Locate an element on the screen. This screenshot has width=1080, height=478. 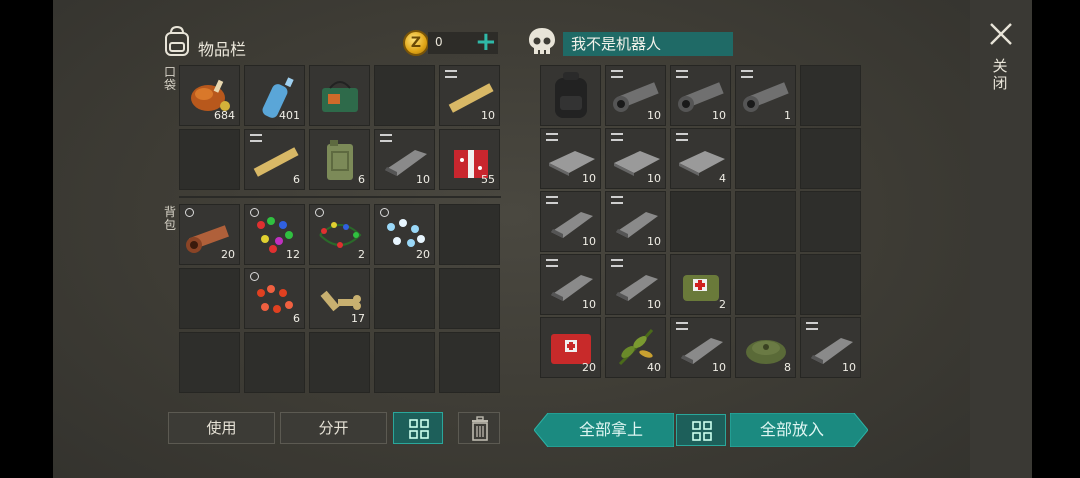
container-slot: 40 is located at coordinates (635, 347).